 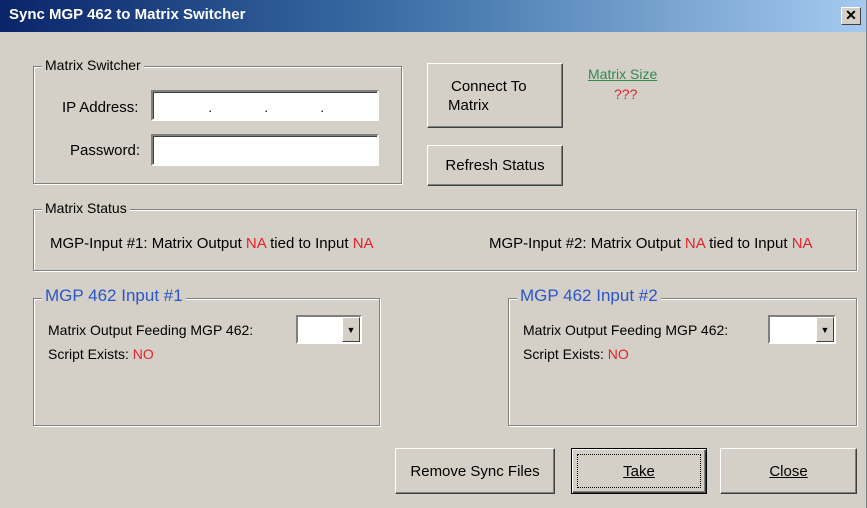 I want to click on connect-to-matrix-button: Connect To Matrix, so click(x=495, y=95).